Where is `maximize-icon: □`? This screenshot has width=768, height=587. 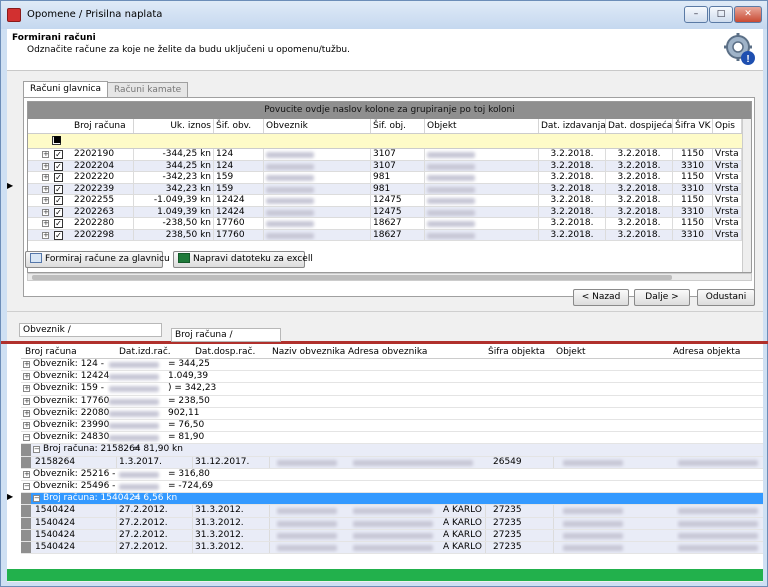
maximize-icon: □ is located at coordinates (721, 14).